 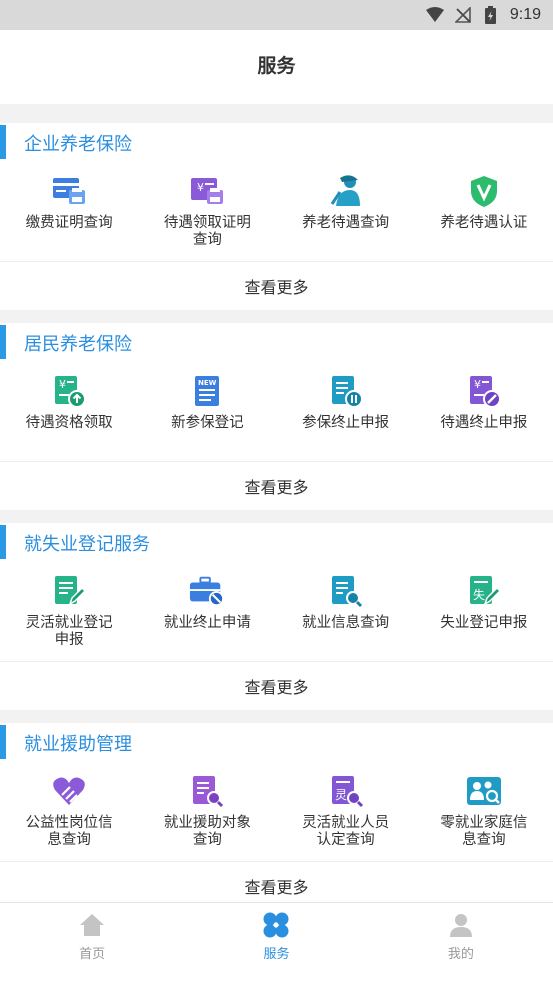 What do you see at coordinates (276, 143) in the screenshot?
I see `section-header: 企业养老保险` at bounding box center [276, 143].